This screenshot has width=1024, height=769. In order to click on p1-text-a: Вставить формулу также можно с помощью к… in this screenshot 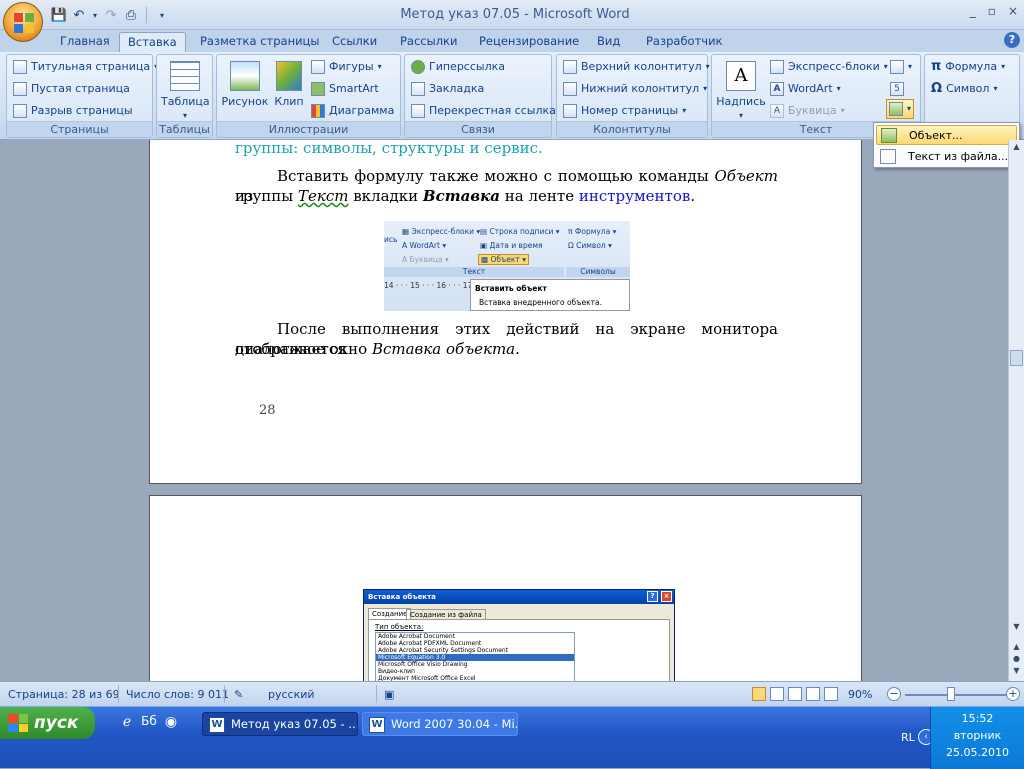, I will do `click(496, 176)`.